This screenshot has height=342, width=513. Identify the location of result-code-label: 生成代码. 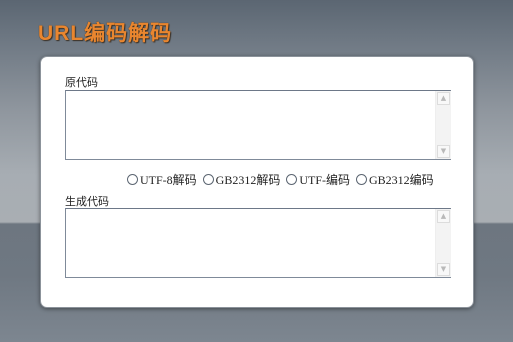
(87, 201).